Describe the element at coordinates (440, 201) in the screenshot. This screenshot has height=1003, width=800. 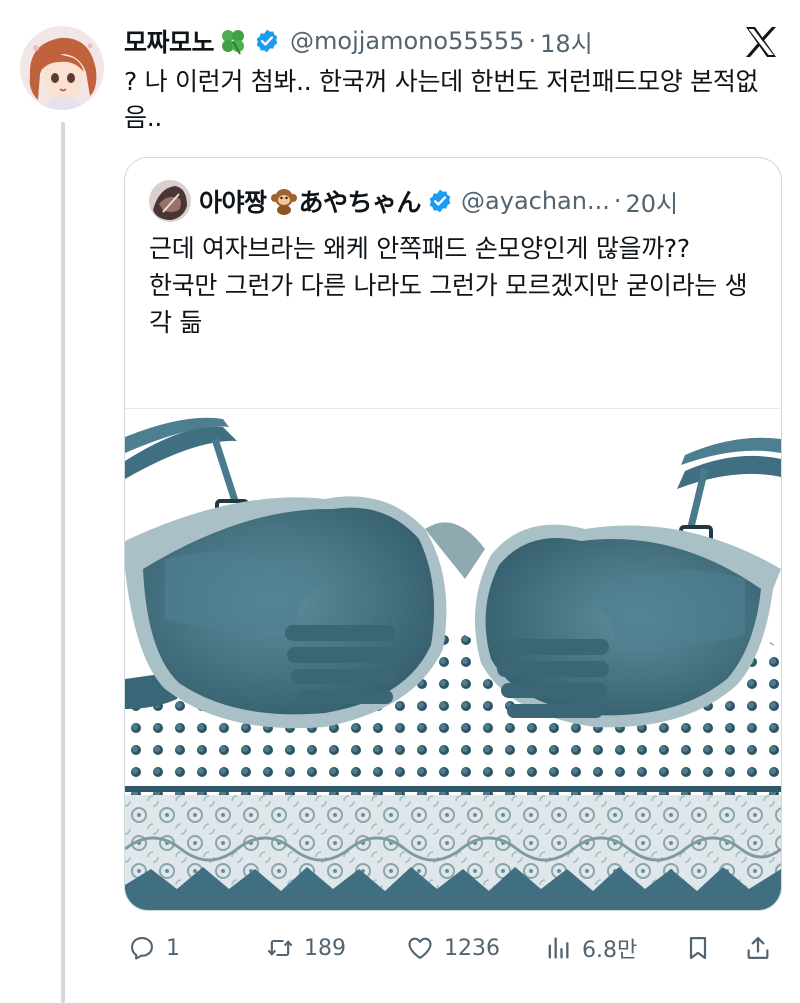
I see `quoted-verified-badge-icon` at that location.